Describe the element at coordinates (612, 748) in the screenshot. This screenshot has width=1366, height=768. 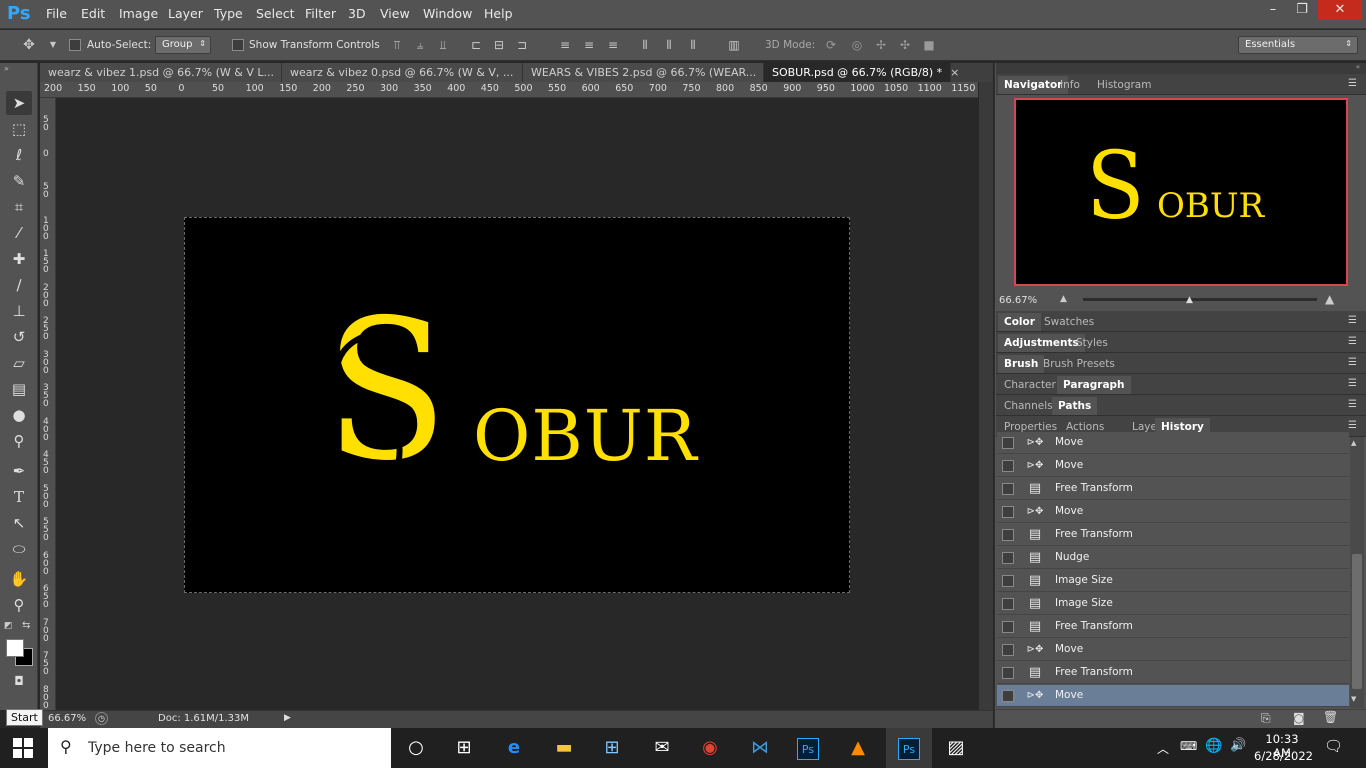
I see `store-icon: ⊞` at that location.